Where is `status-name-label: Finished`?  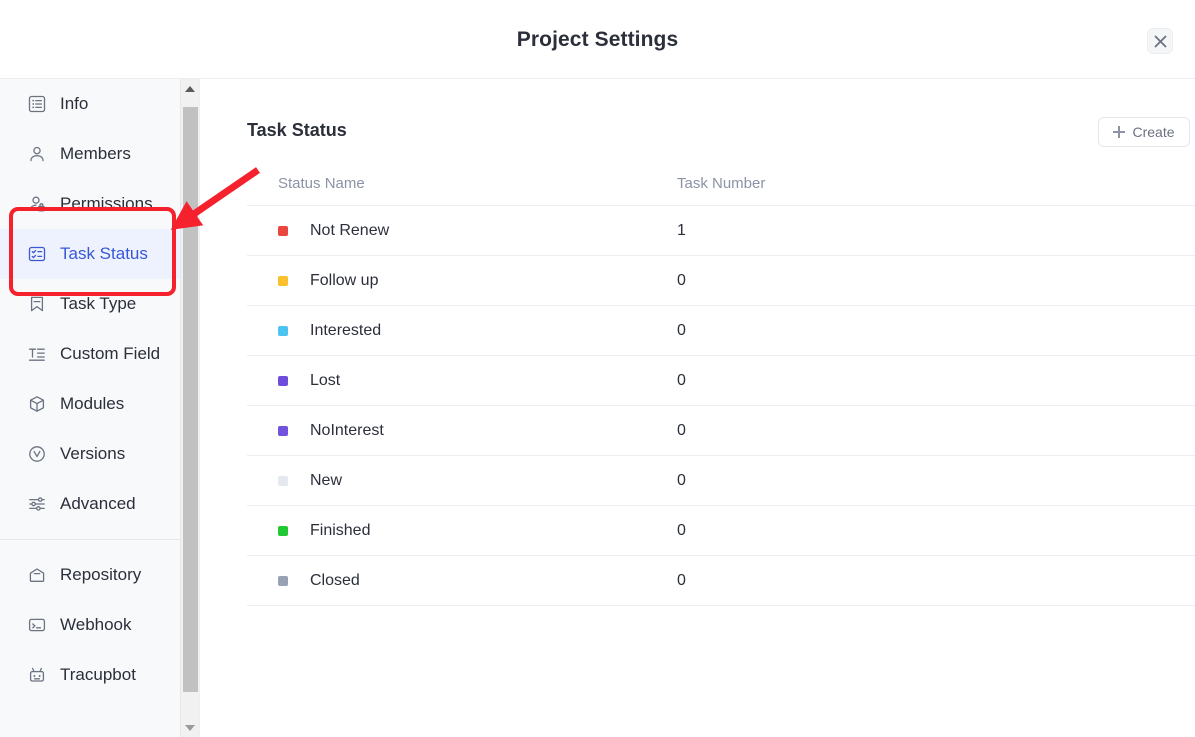 status-name-label: Finished is located at coordinates (340, 530).